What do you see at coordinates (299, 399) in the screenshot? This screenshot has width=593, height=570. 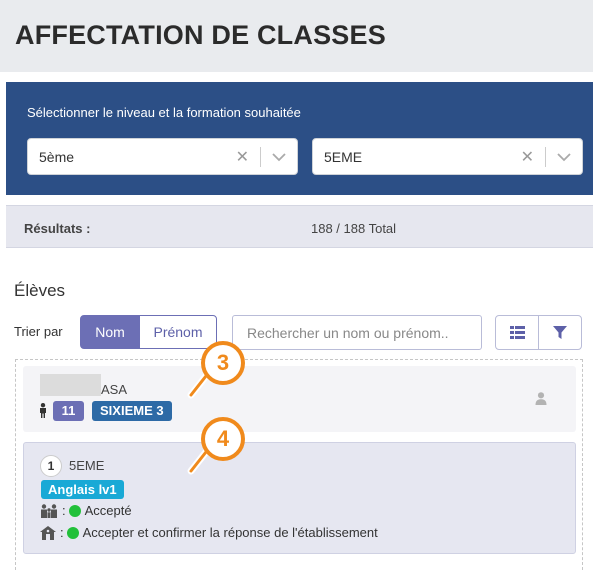 I see `student-card: ASA 11 SIXIEME 3` at bounding box center [299, 399].